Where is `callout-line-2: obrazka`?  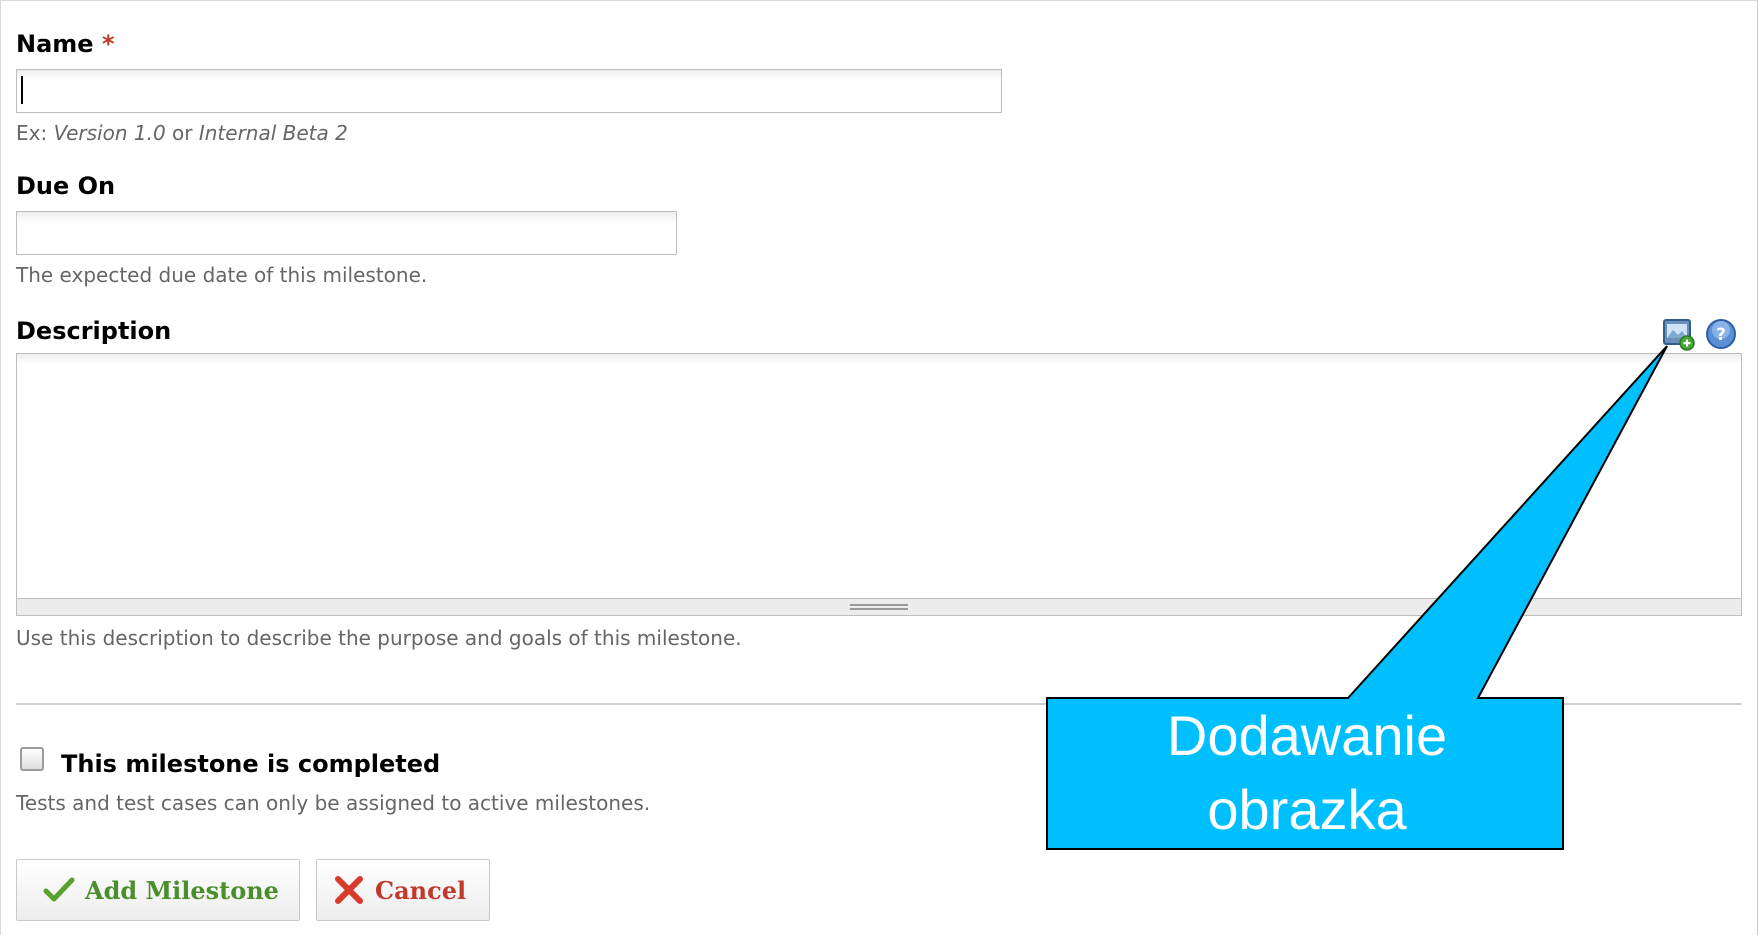 callout-line-2: obrazka is located at coordinates (1307, 809).